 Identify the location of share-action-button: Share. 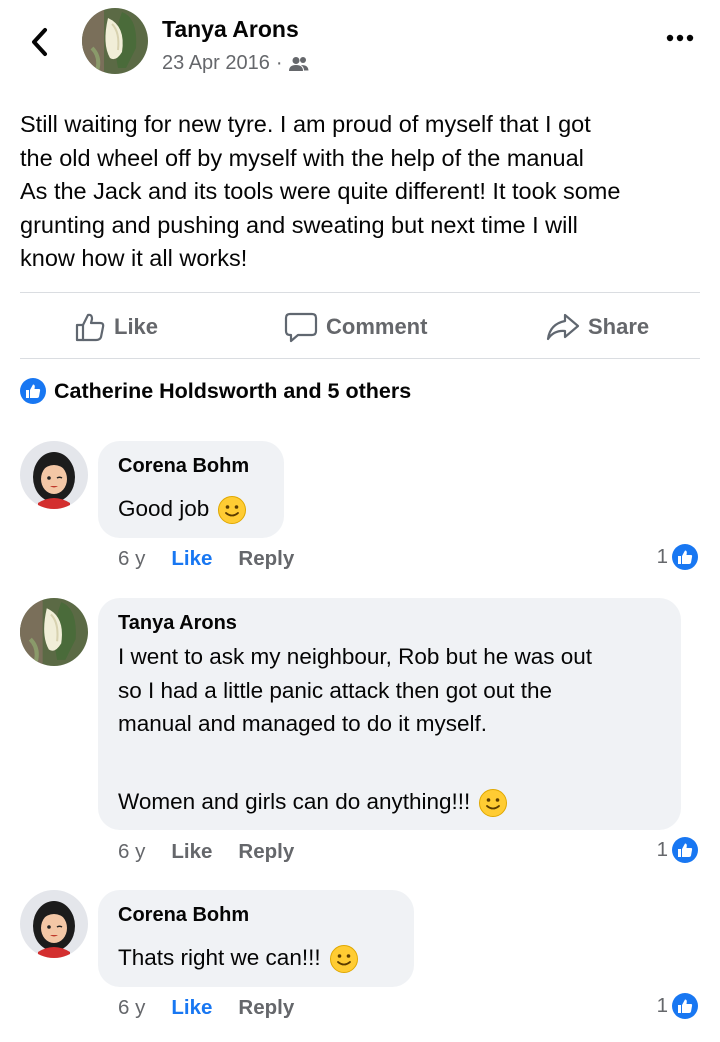
(597, 327).